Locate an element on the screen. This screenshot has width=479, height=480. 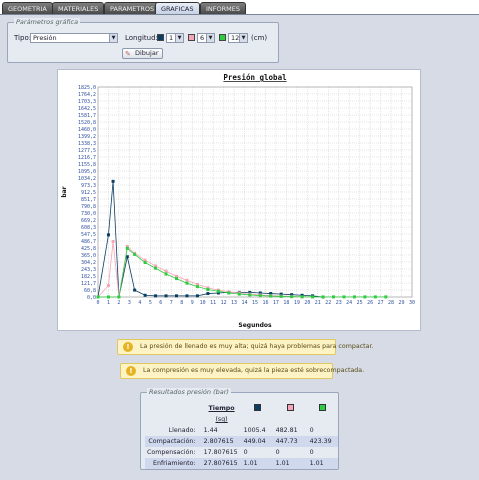
row-enfriamiento: Enfriamiento: 27.807615 1.01 1.01 1.01 is located at coordinates (241, 463).